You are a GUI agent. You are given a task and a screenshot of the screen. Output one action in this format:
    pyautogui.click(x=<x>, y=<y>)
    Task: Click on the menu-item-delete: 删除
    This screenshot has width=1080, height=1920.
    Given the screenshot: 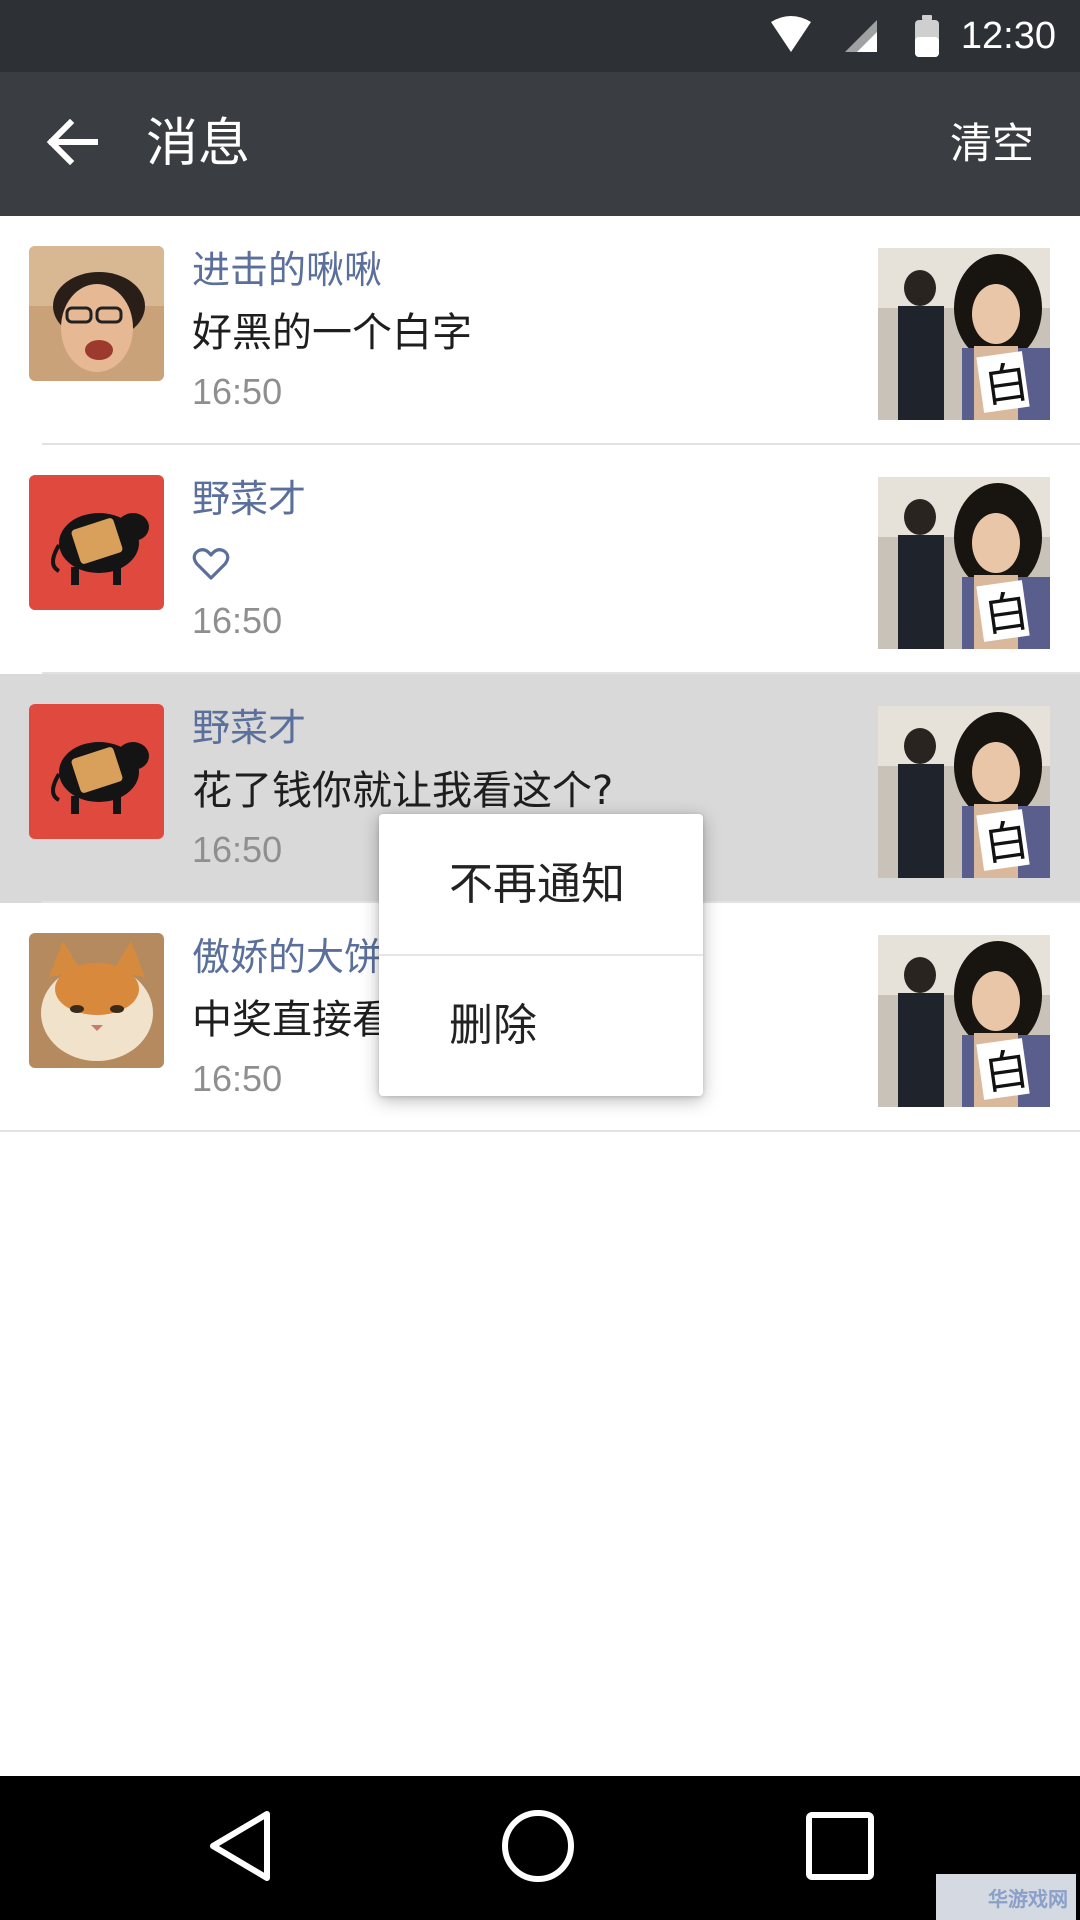 What is the action you would take?
    pyautogui.click(x=541, y=1025)
    